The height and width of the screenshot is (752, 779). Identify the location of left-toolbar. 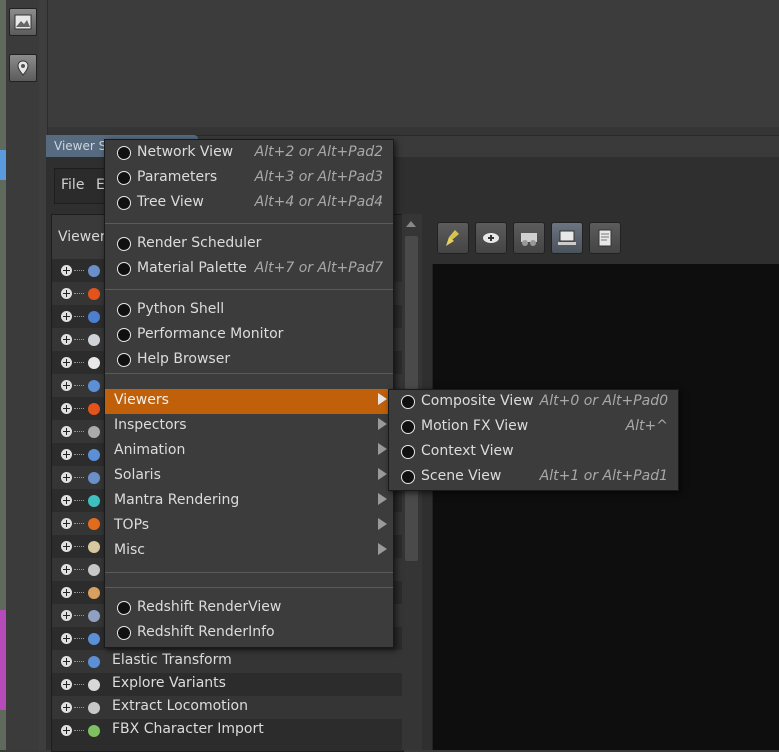
(23, 375).